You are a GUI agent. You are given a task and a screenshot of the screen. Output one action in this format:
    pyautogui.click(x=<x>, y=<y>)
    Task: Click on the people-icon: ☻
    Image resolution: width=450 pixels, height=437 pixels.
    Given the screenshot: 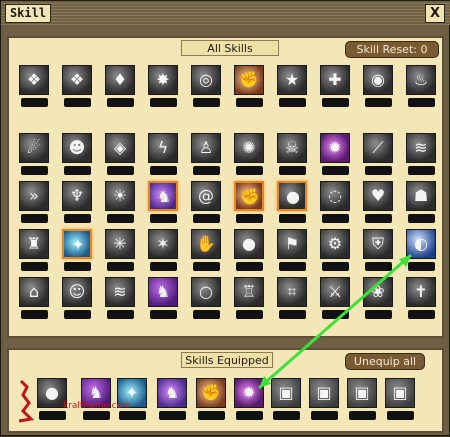 What is the action you would take?
    pyautogui.click(x=77, y=148)
    